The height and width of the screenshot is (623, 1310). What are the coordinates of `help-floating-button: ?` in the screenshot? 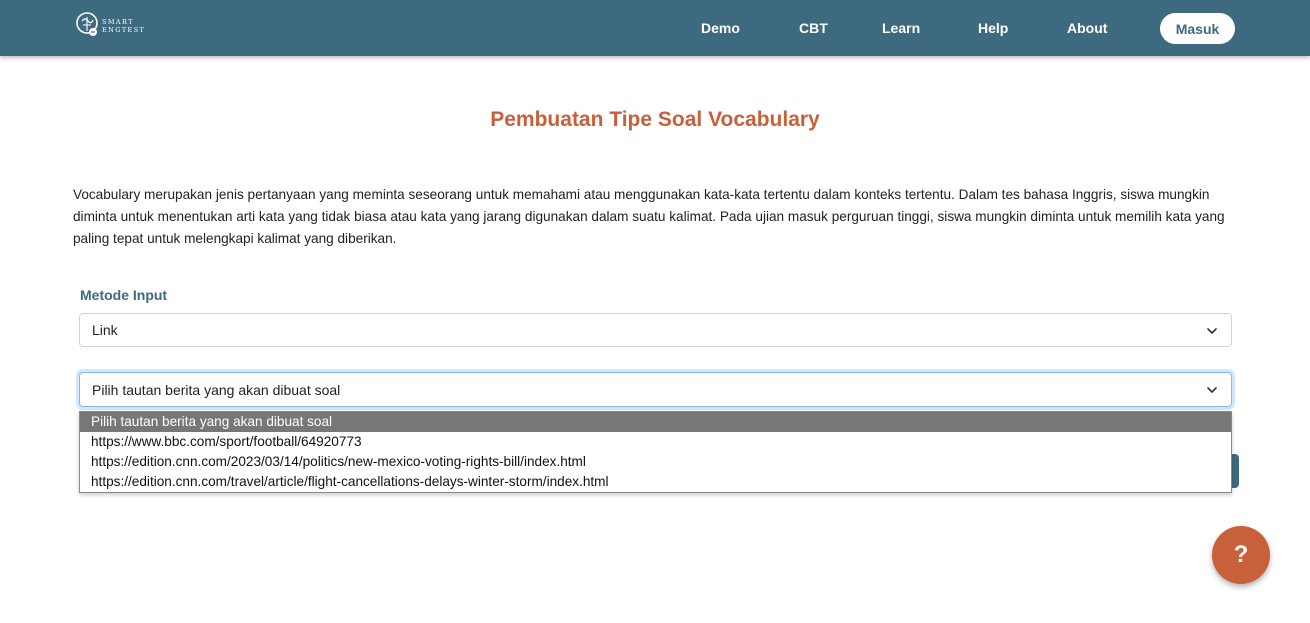 It's located at (1241, 555).